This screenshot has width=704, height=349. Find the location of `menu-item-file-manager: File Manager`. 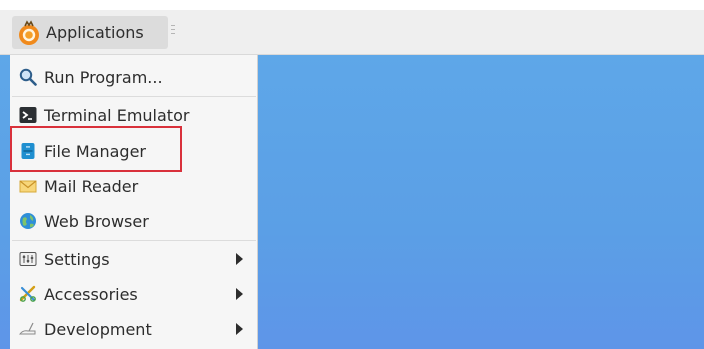

menu-item-file-manager: File Manager is located at coordinates (134, 151).